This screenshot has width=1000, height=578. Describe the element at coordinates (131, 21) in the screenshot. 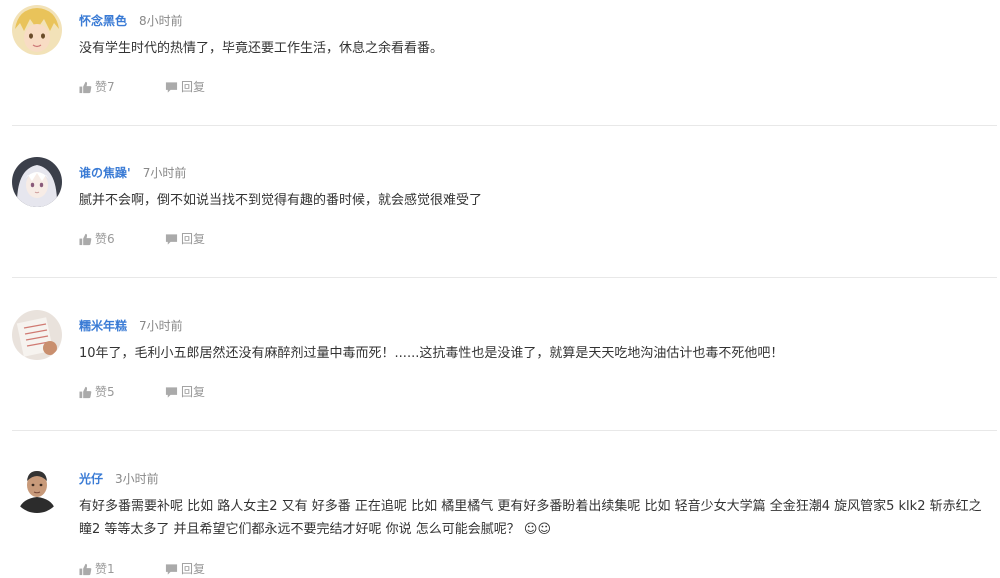

I see `comment-meta: 怀念黑色 8小时前` at that location.